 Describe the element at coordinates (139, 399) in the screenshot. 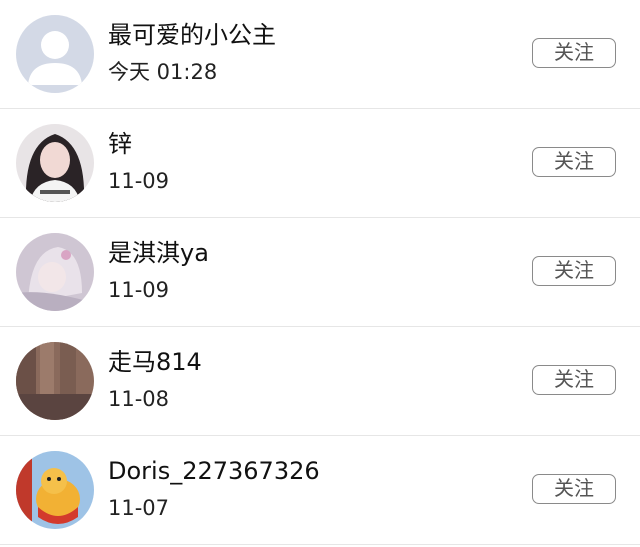

I see `follow-time: 11-08` at that location.